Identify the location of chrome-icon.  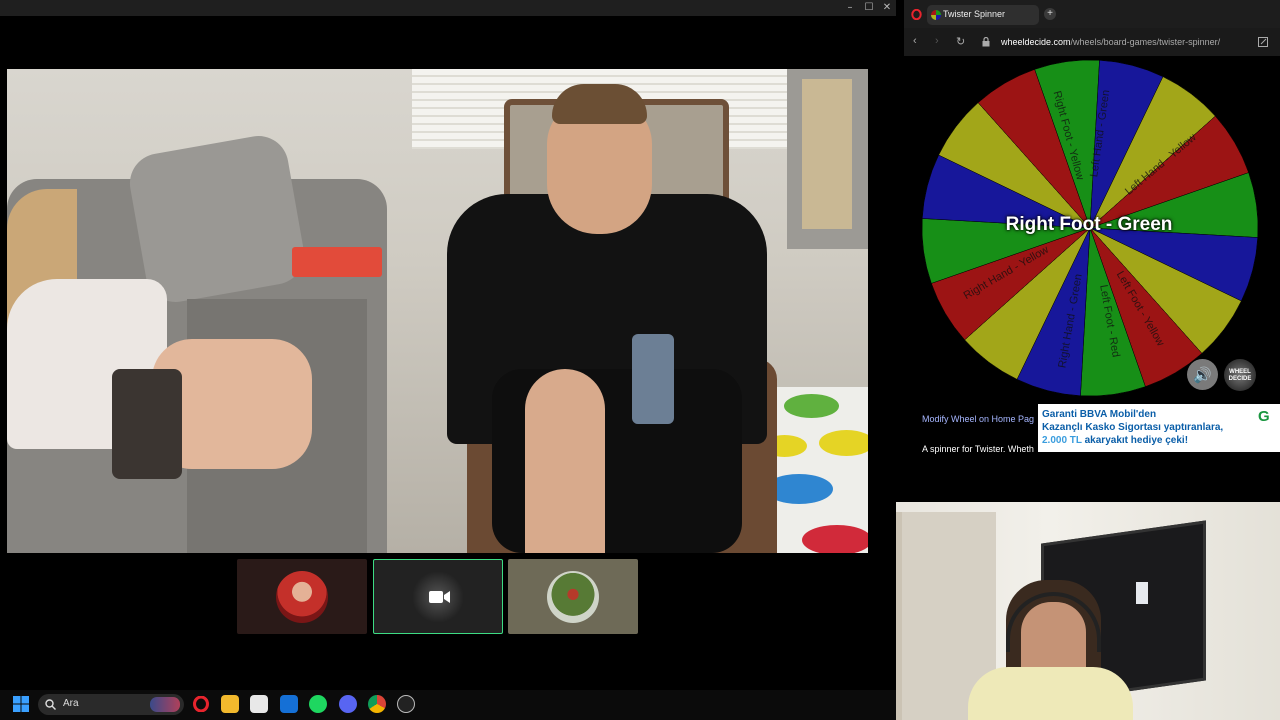
(377, 704).